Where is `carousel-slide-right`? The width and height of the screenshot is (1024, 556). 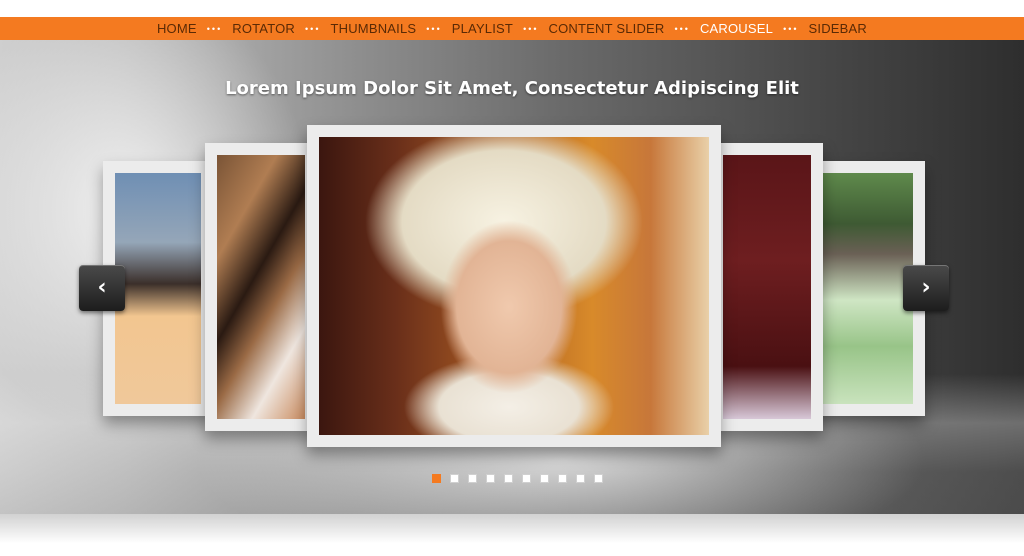
carousel-slide-right is located at coordinates (767, 287).